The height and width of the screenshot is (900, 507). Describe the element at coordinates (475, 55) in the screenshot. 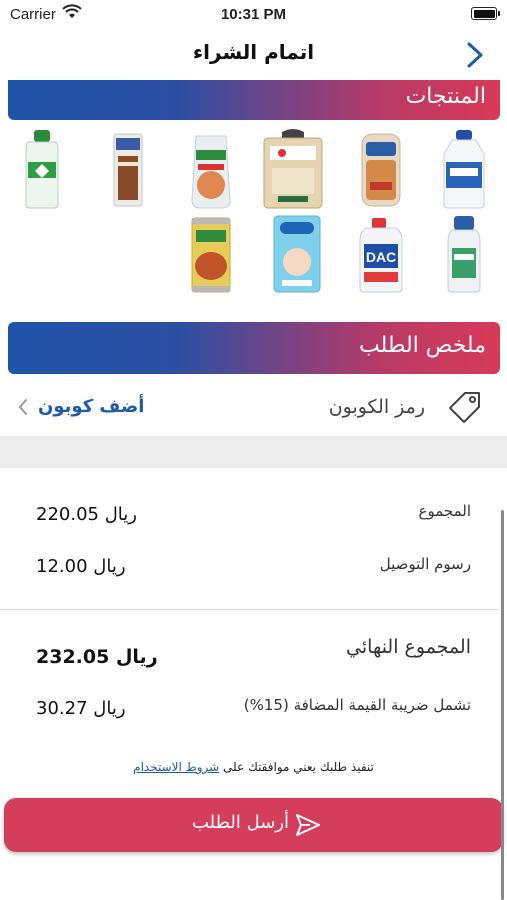

I see `chevron-right-icon` at that location.